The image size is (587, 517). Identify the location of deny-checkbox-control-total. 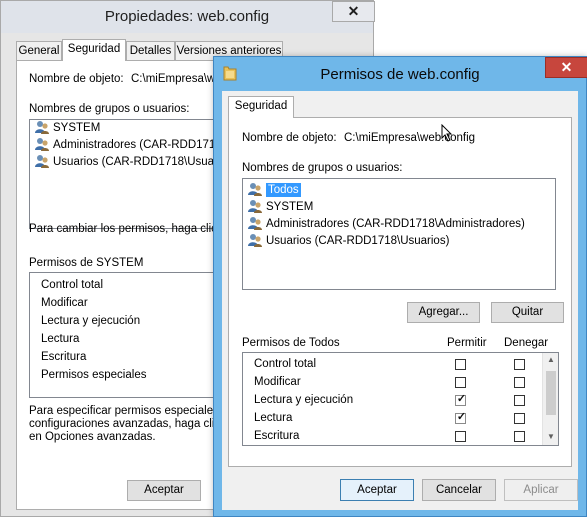
(519, 364).